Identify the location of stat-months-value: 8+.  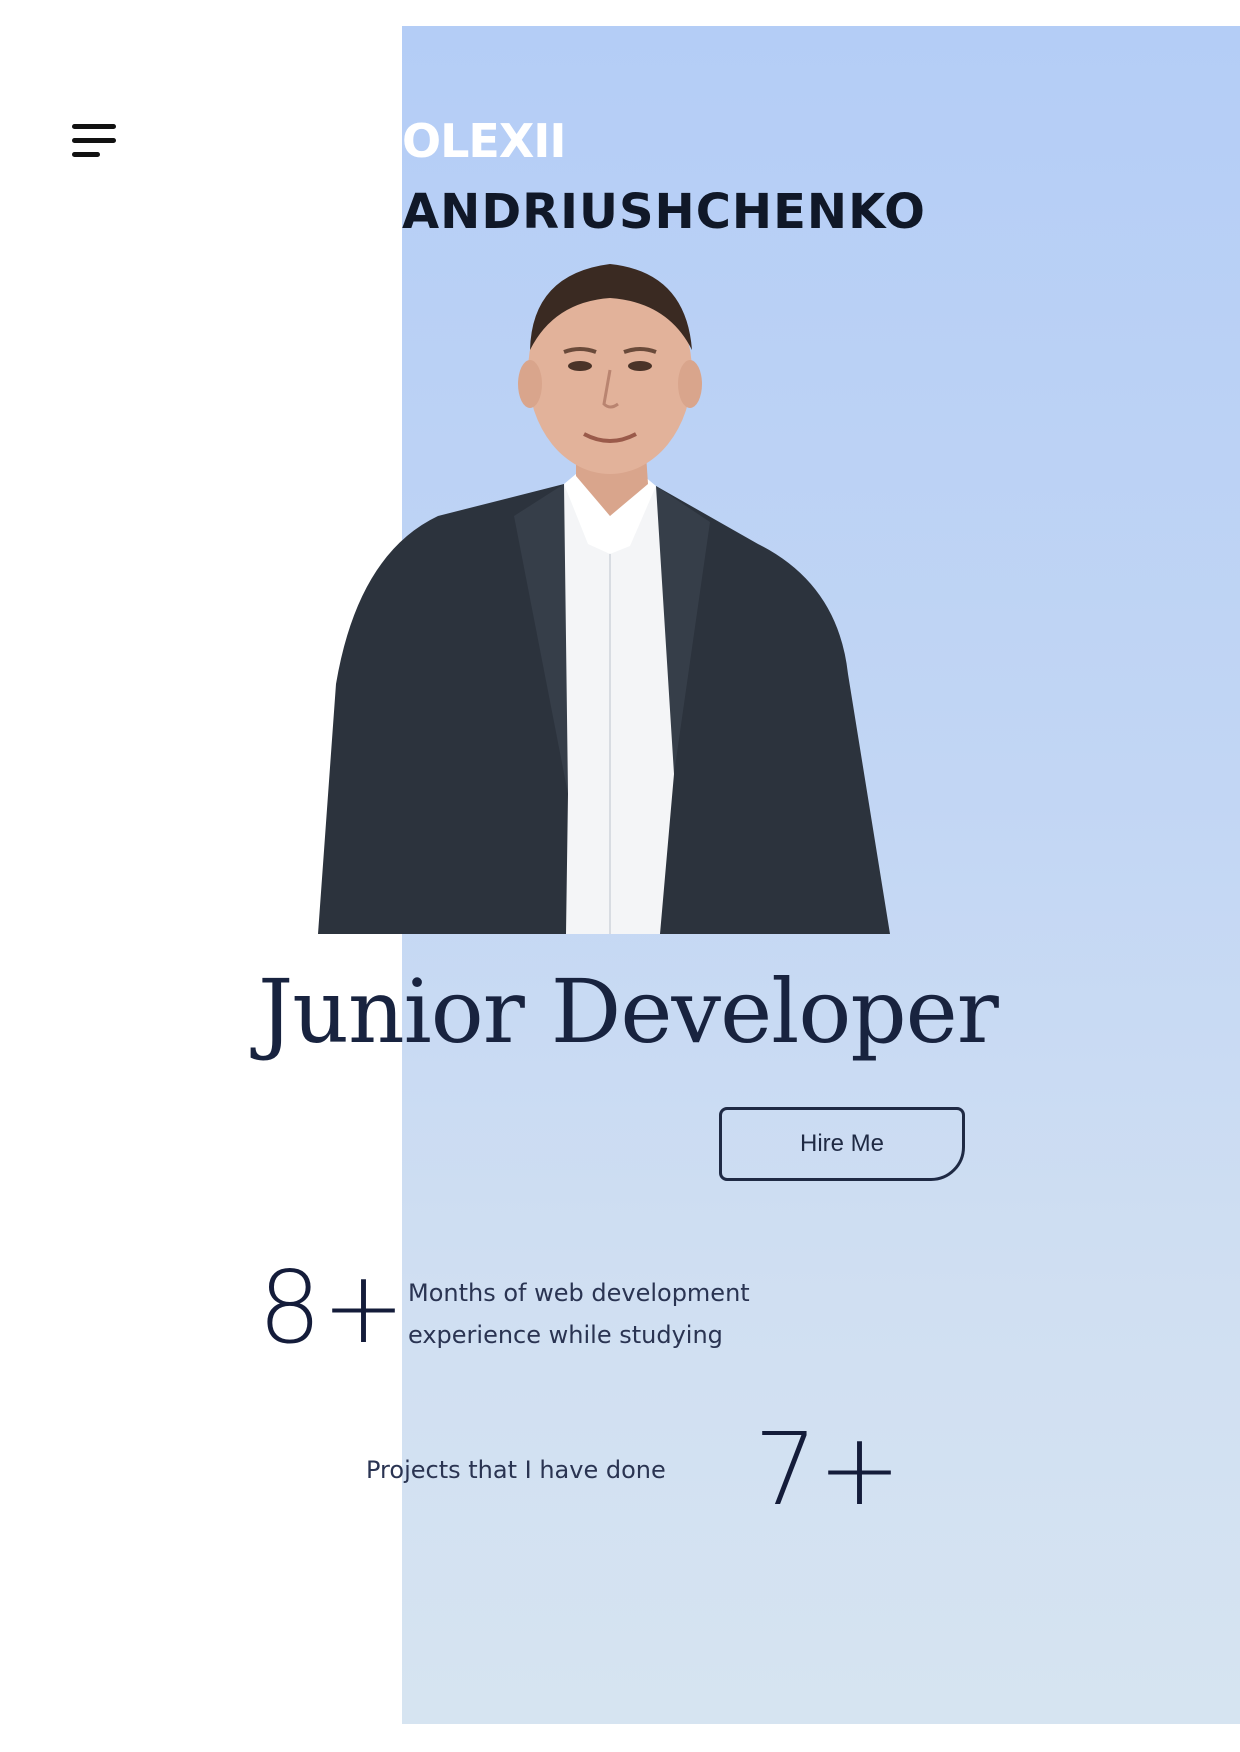
(332, 1307).